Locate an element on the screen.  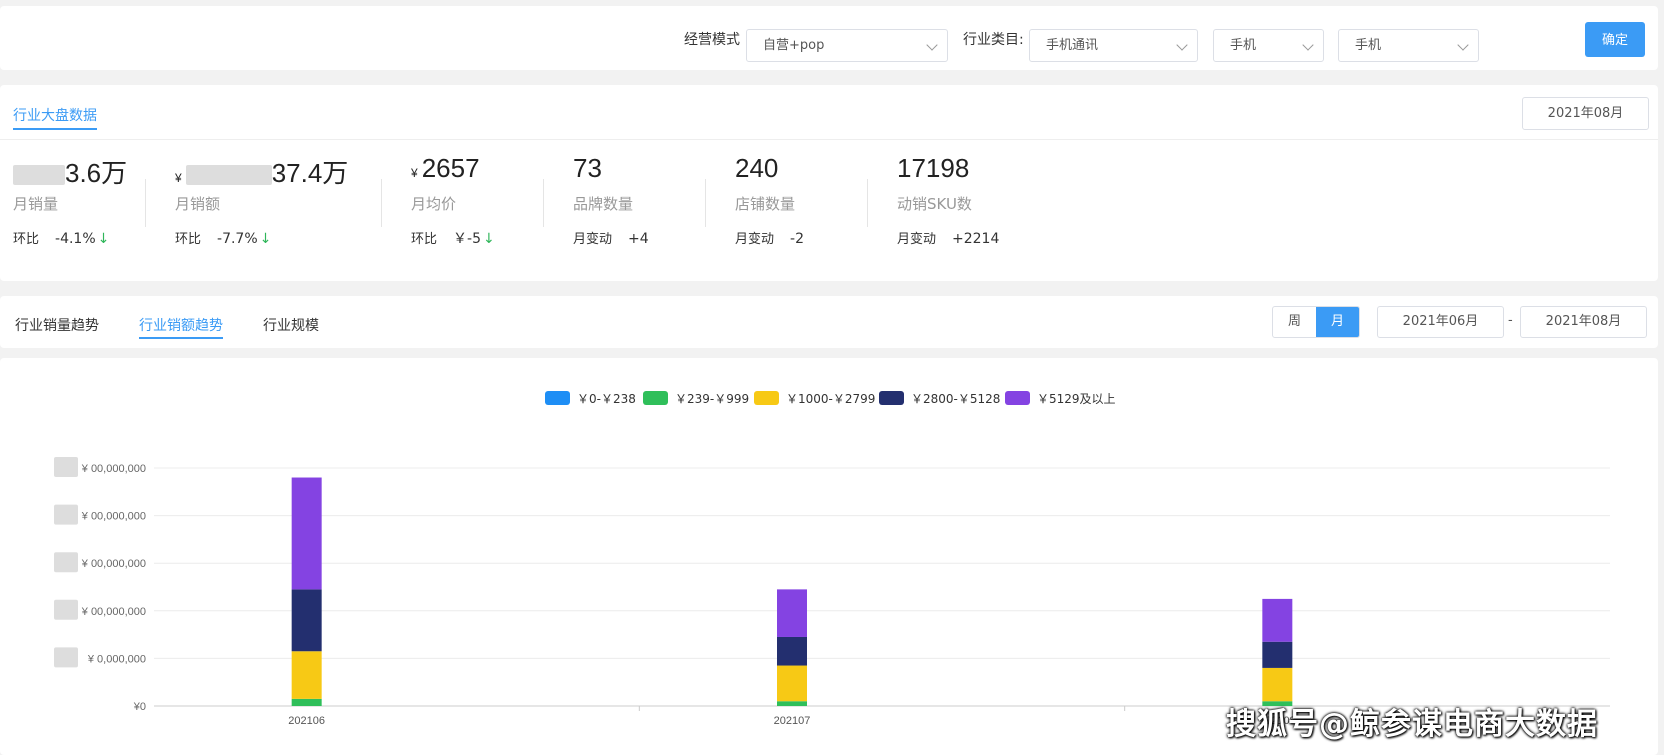
legend-label: ￥2800-￥5128 is located at coordinates (955, 399).